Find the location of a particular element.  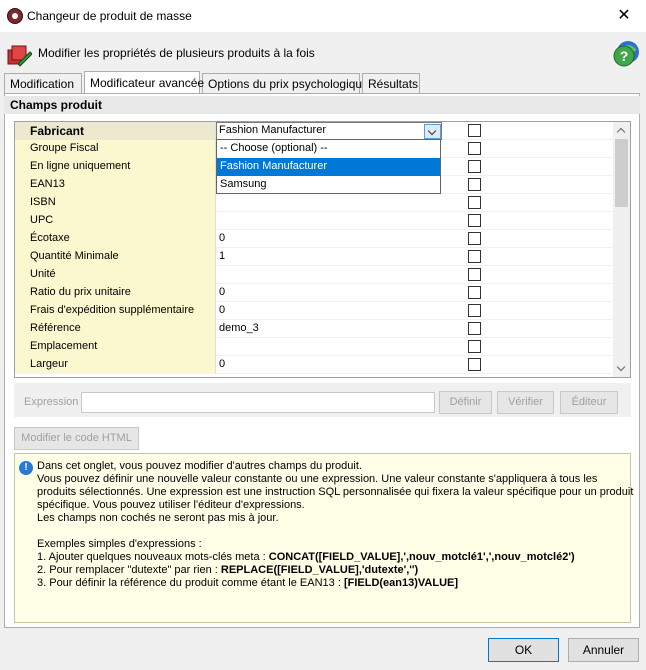

dropdown-option-selected: Fashion Manufacturer is located at coordinates (328, 167).